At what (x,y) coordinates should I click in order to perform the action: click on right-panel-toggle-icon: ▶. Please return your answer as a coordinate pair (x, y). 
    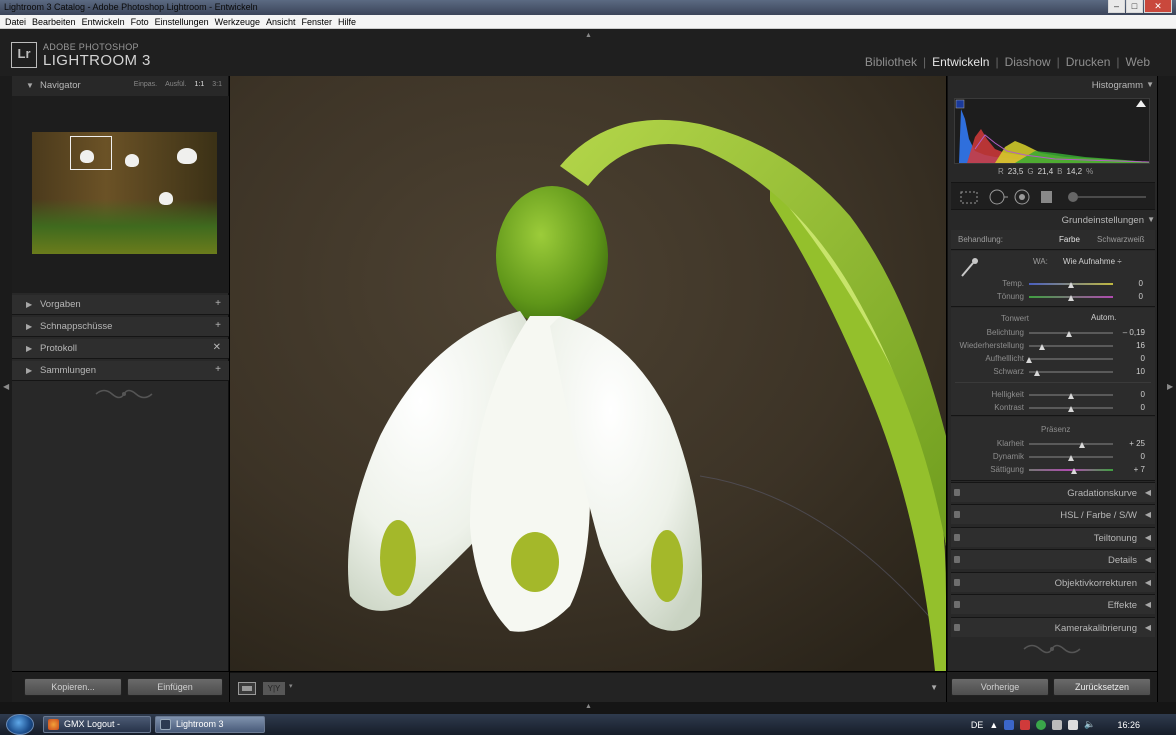
    Looking at the image, I should click on (1170, 386).